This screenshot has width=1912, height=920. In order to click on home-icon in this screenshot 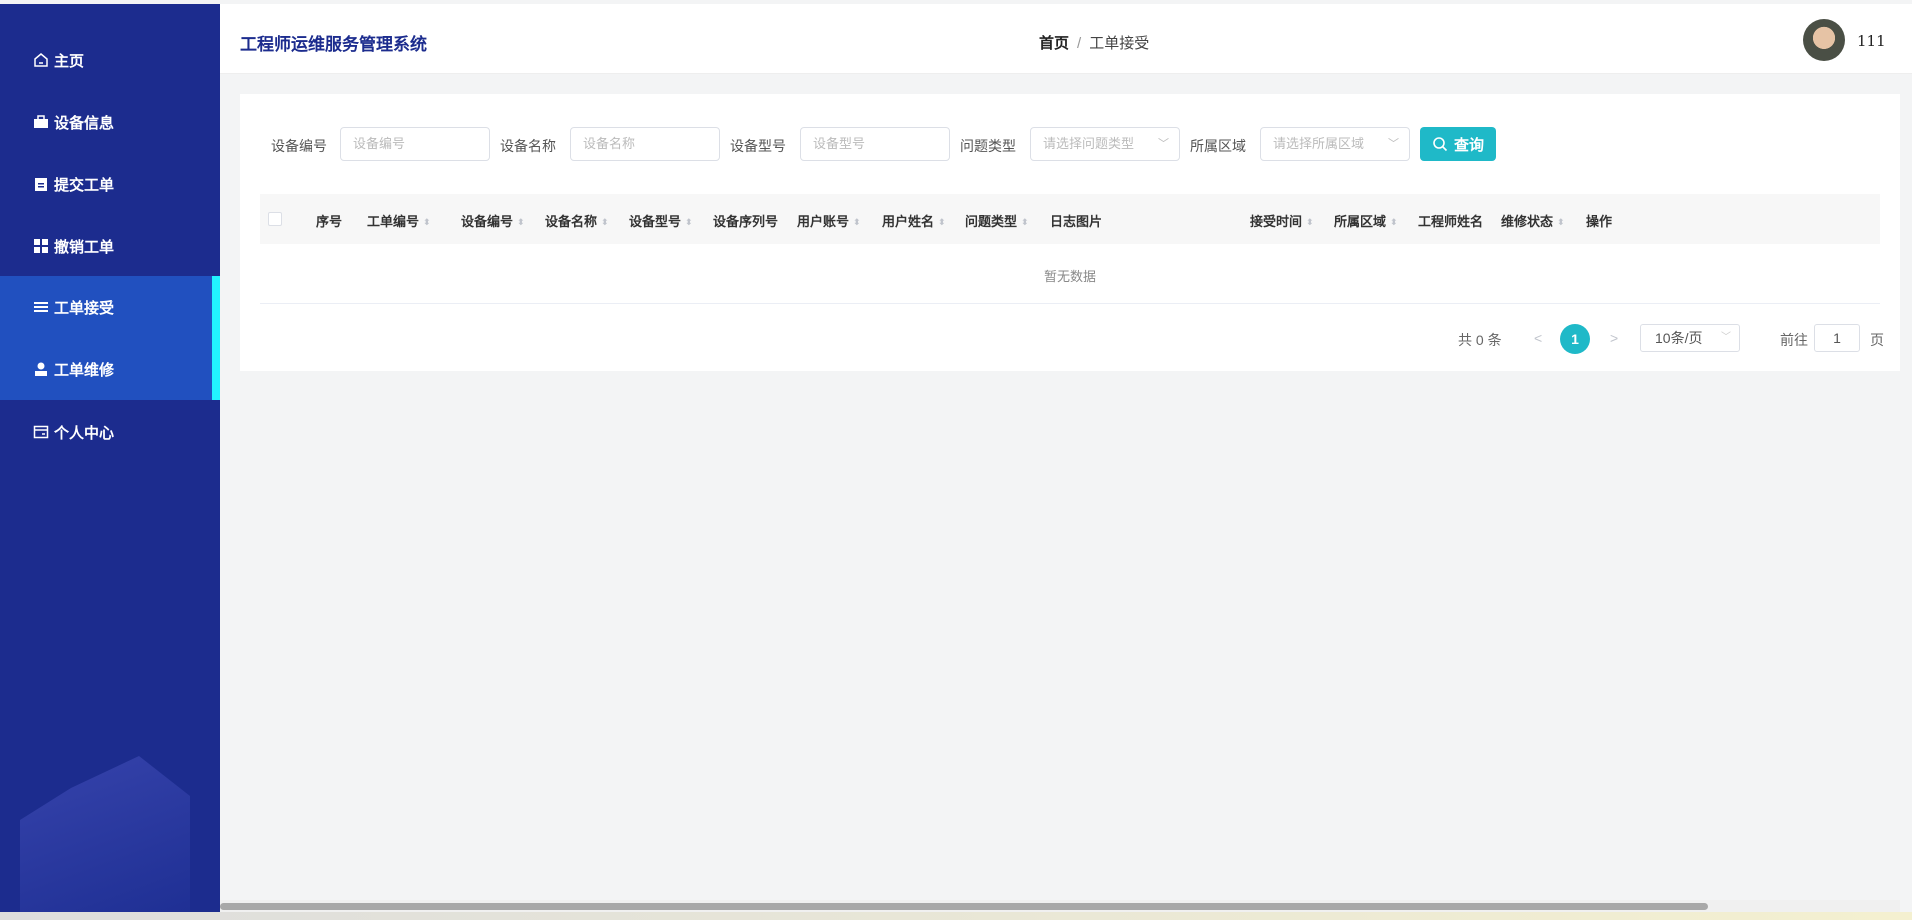, I will do `click(41, 60)`.